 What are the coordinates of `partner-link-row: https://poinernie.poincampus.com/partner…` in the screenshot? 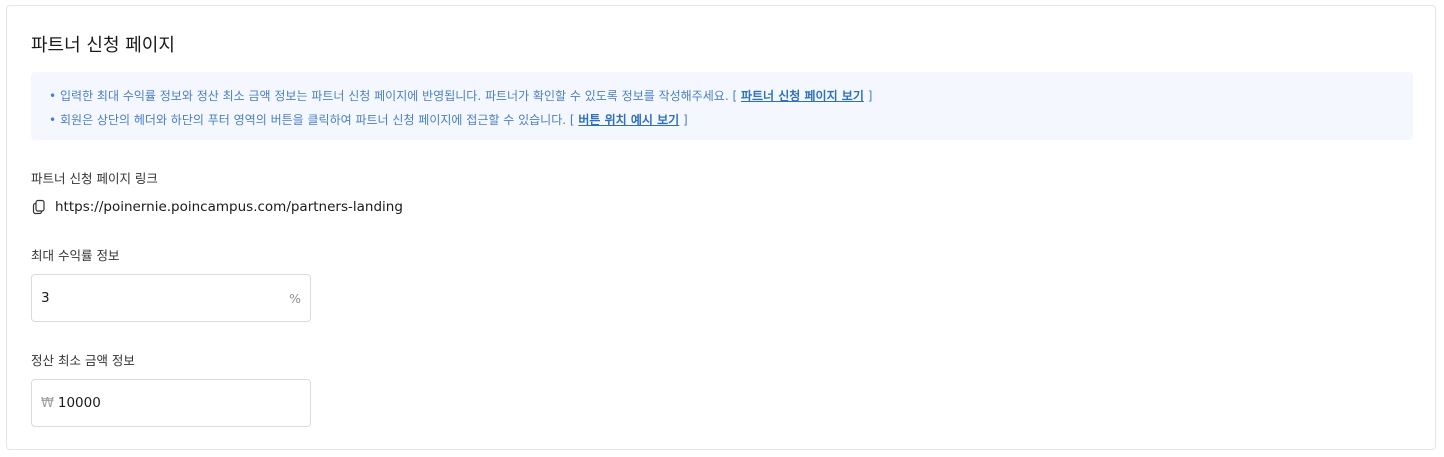 It's located at (217, 207).